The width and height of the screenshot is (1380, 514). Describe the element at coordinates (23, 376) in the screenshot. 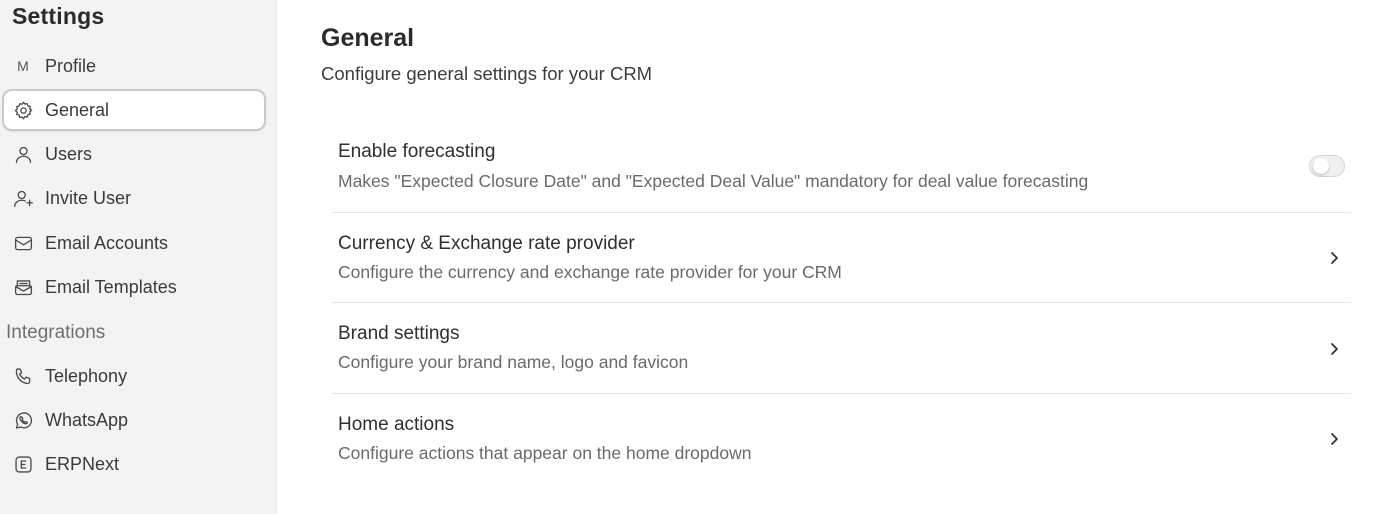

I see `phone-icon` at that location.